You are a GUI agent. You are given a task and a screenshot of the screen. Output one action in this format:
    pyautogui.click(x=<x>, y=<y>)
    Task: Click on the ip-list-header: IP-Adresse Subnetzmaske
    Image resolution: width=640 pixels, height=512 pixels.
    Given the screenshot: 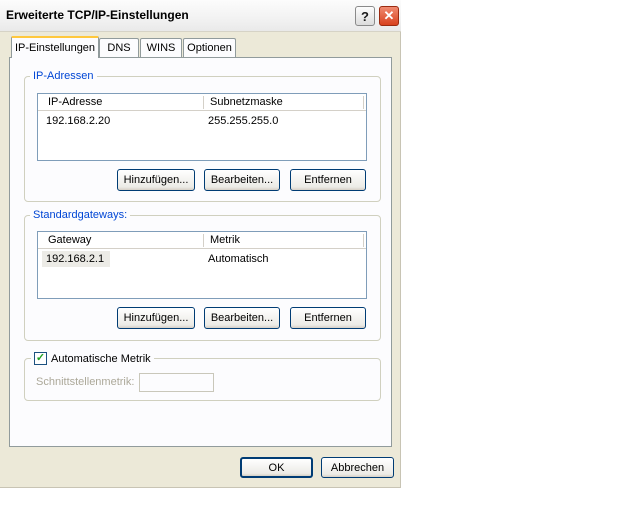 What is the action you would take?
    pyautogui.click(x=202, y=102)
    